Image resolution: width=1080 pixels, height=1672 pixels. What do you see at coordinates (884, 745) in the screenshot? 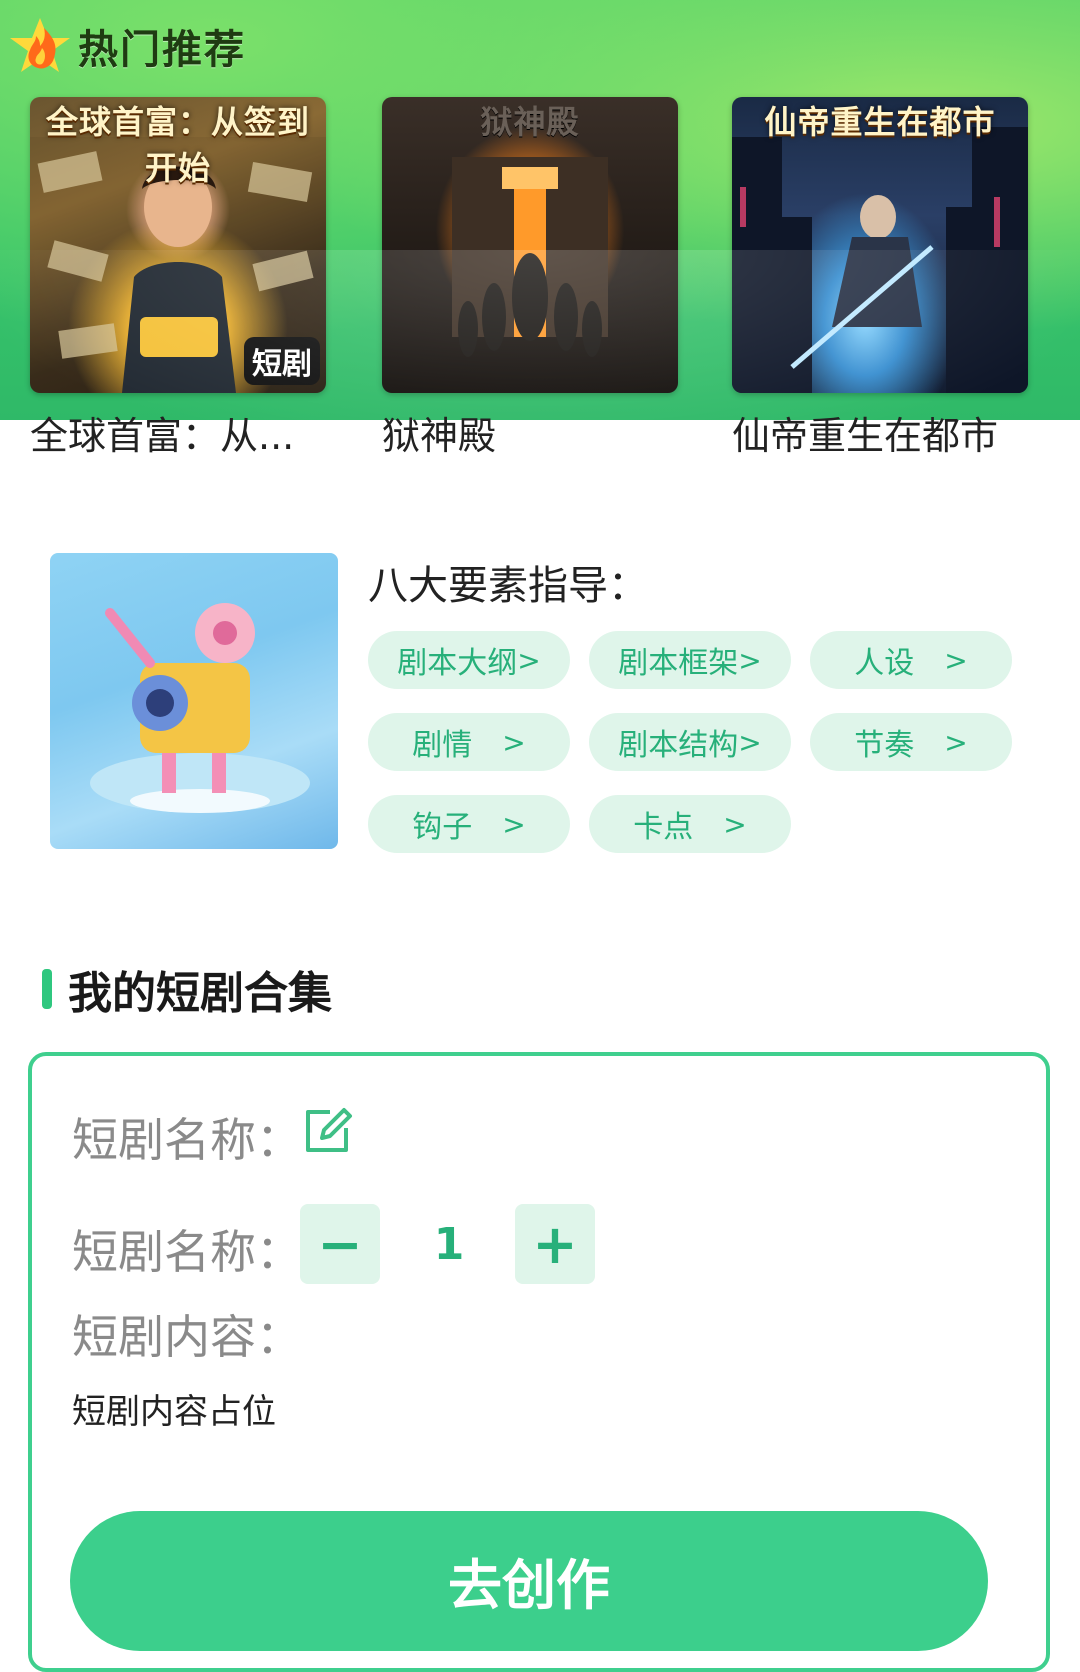
I see `chip-label: 节奏` at bounding box center [884, 745].